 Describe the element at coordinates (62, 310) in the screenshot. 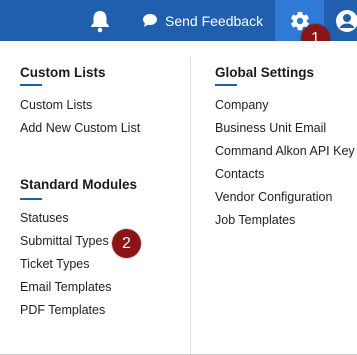

I see `menu-item-pdf-templates: PDF Templates` at that location.